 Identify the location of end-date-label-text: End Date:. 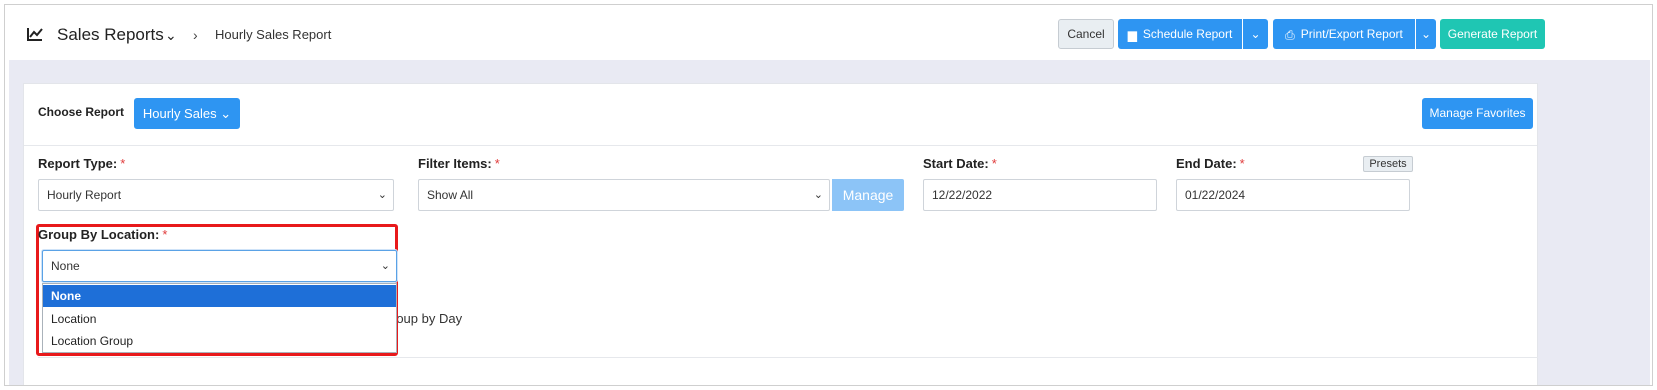
(1206, 163).